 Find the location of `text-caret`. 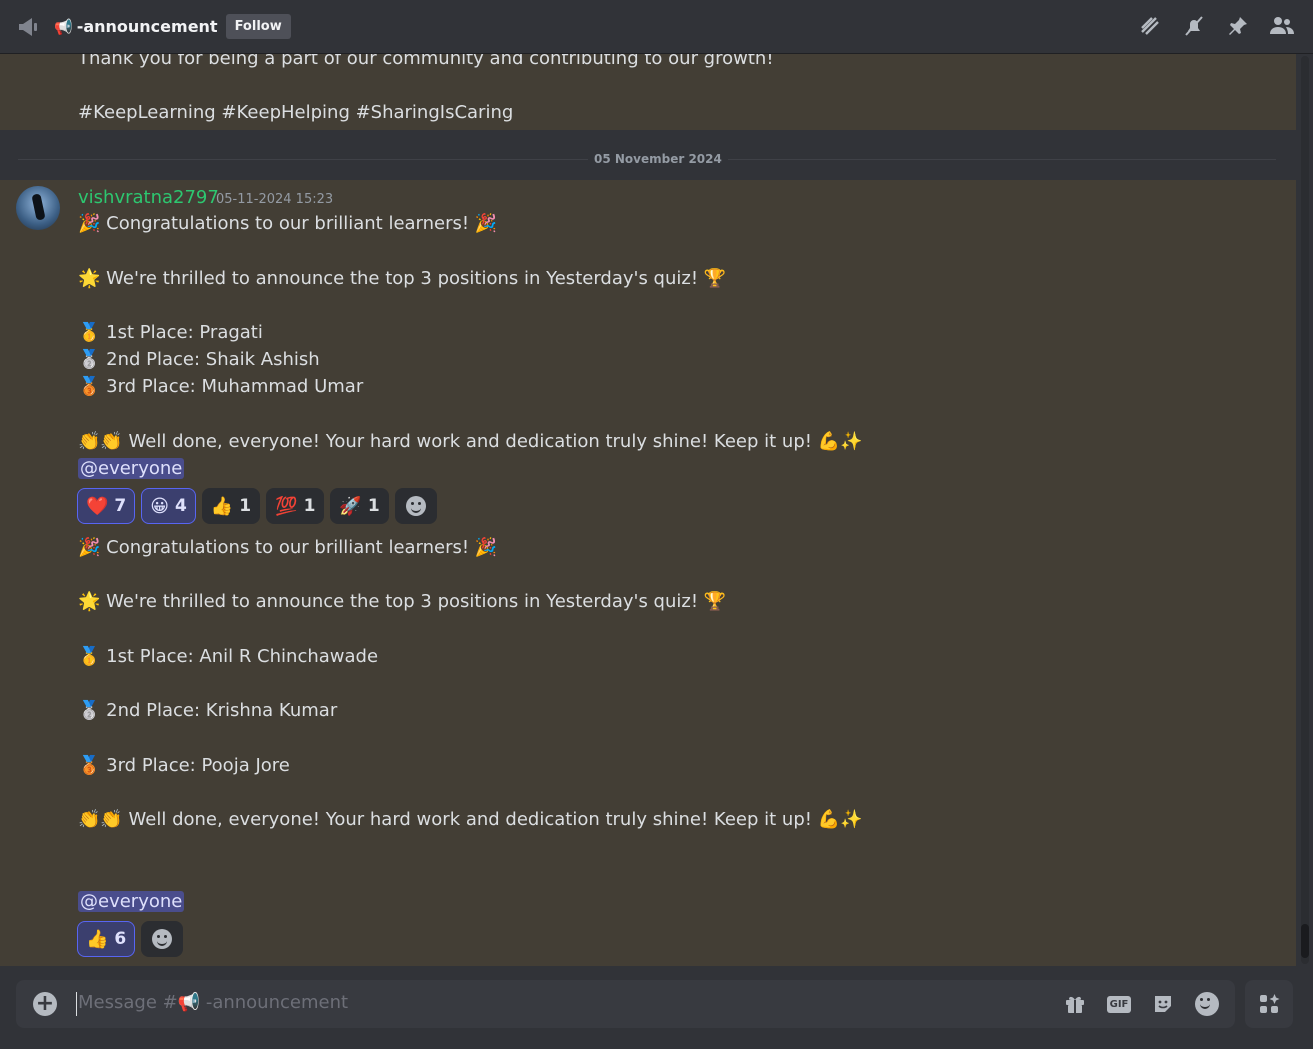

text-caret is located at coordinates (76, 1004).